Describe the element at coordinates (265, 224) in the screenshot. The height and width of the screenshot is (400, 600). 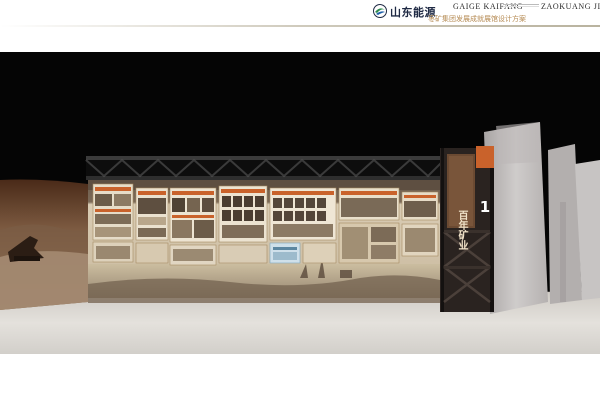
I see `exhibition-panels` at that location.